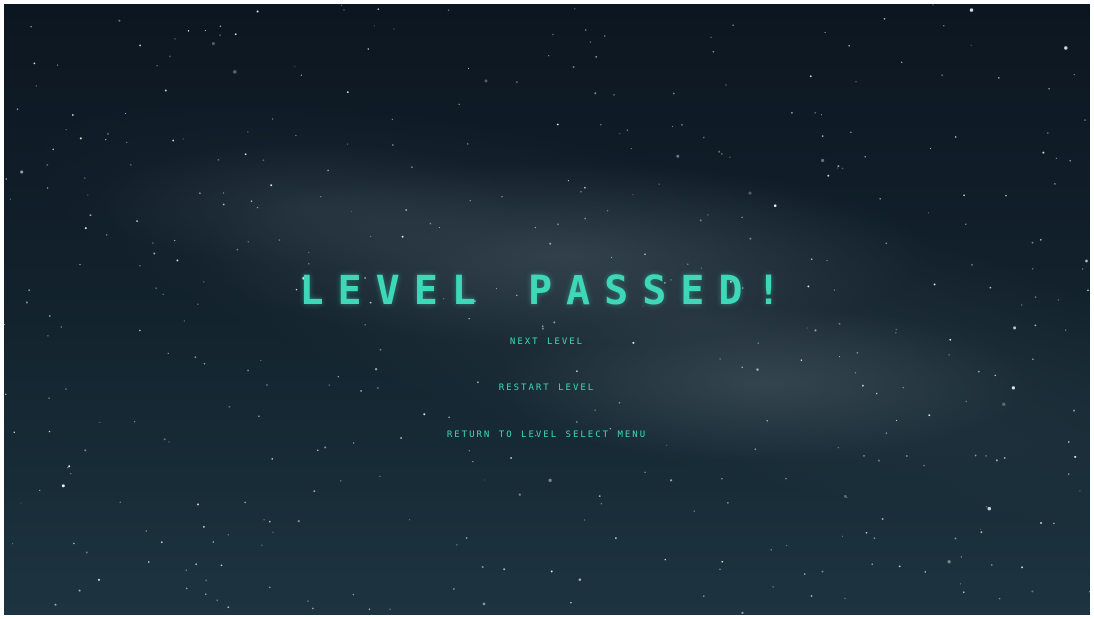  What do you see at coordinates (547, 435) in the screenshot?
I see `return-to-level-select-button: RETURN TO LEVEL SELECT MENU` at bounding box center [547, 435].